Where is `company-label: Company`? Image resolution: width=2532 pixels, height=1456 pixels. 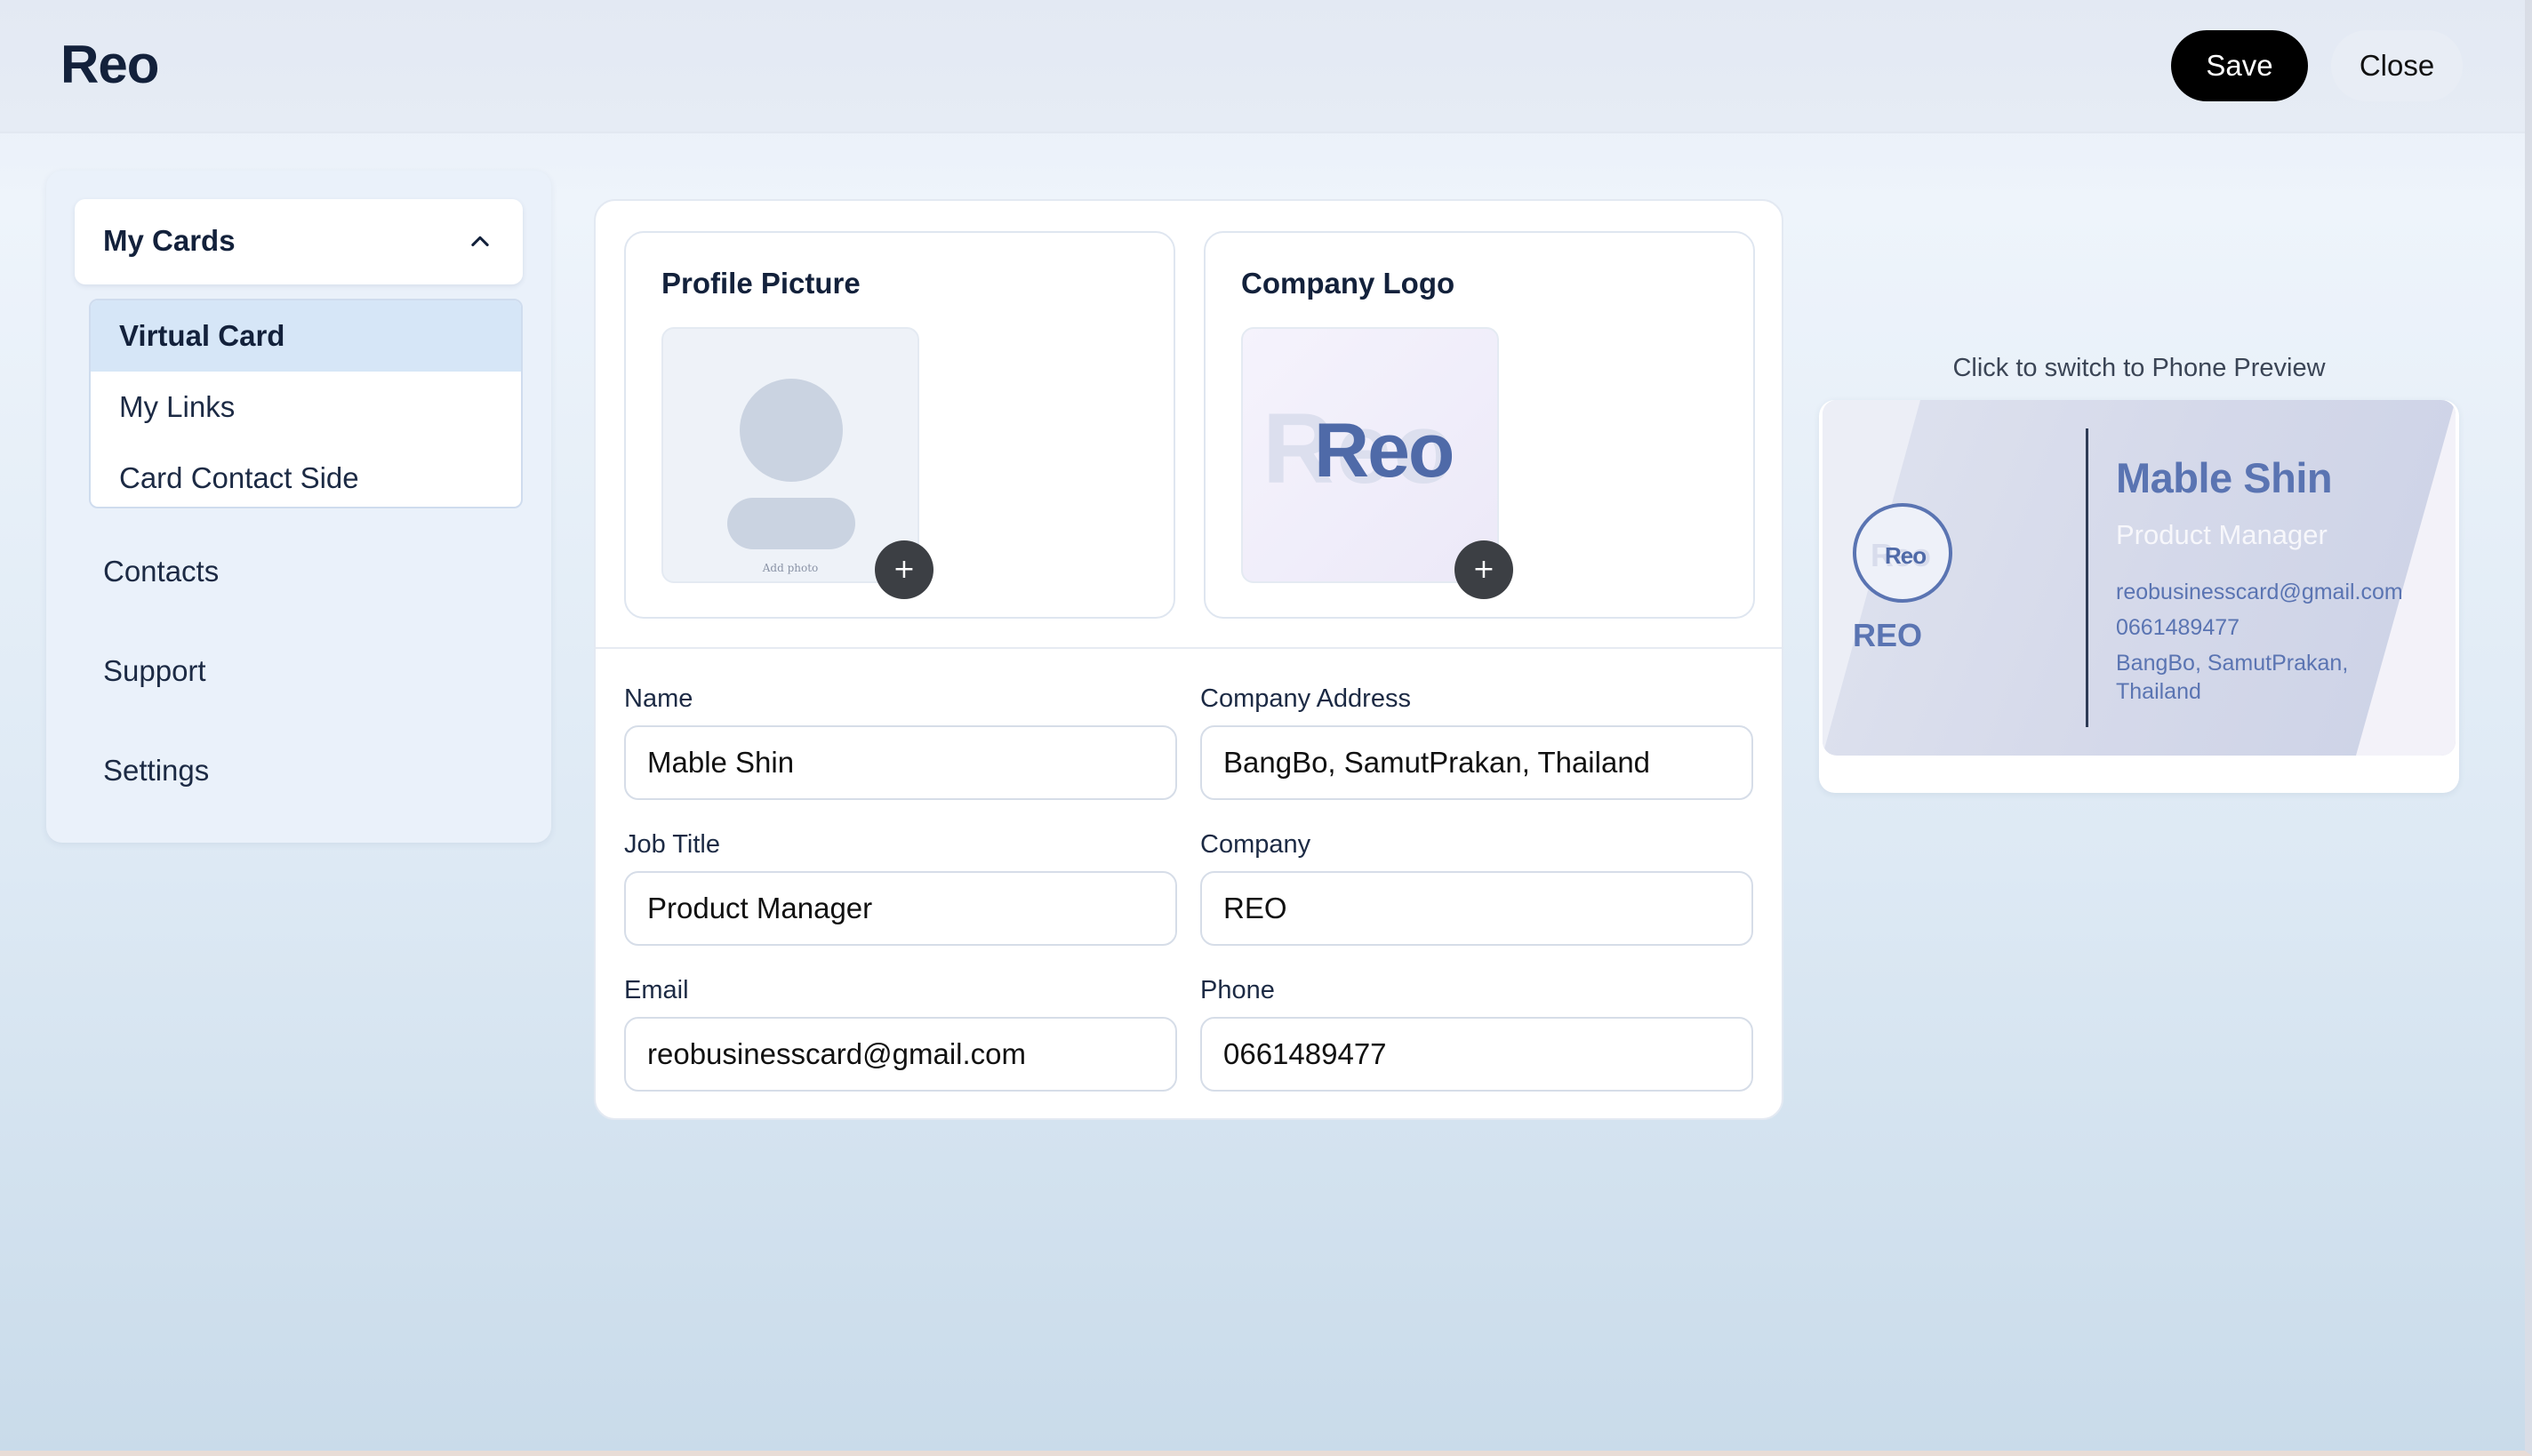 company-label: Company is located at coordinates (1255, 844).